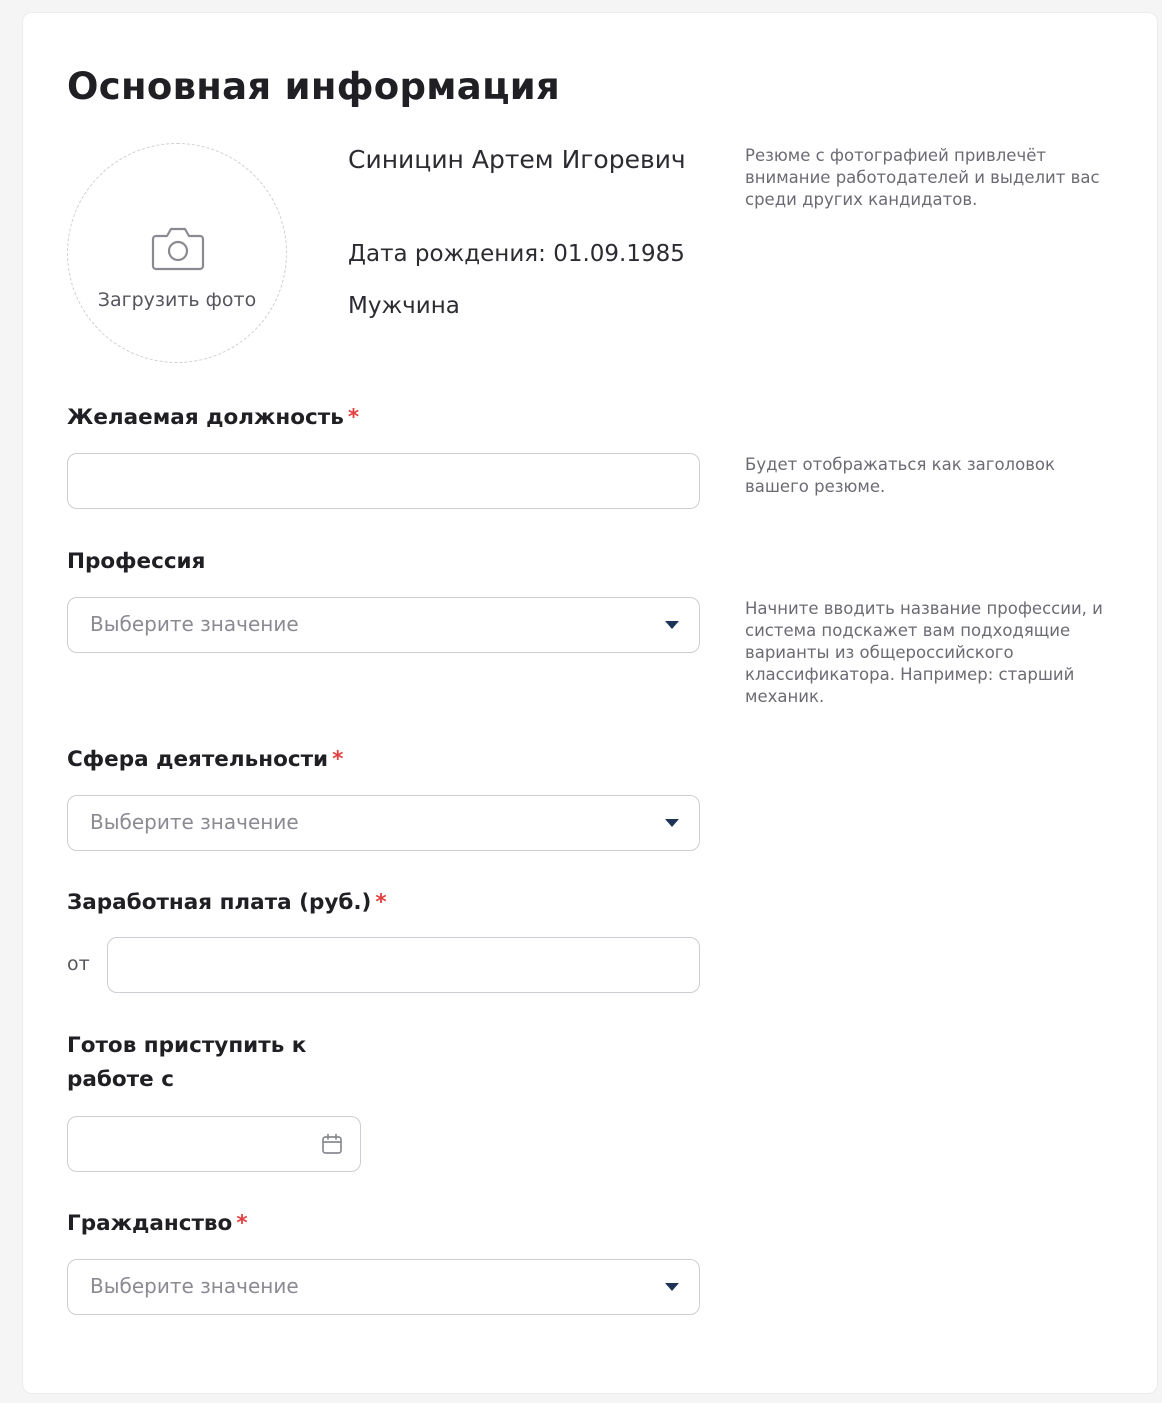  I want to click on photo-upload: Загрузить фото, so click(177, 253).